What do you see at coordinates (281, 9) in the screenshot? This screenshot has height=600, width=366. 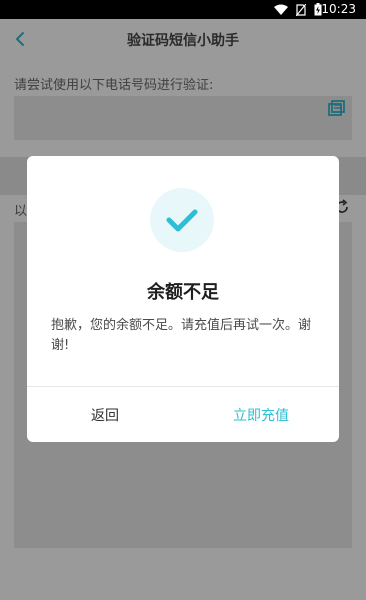 I see `wifi-icon` at bounding box center [281, 9].